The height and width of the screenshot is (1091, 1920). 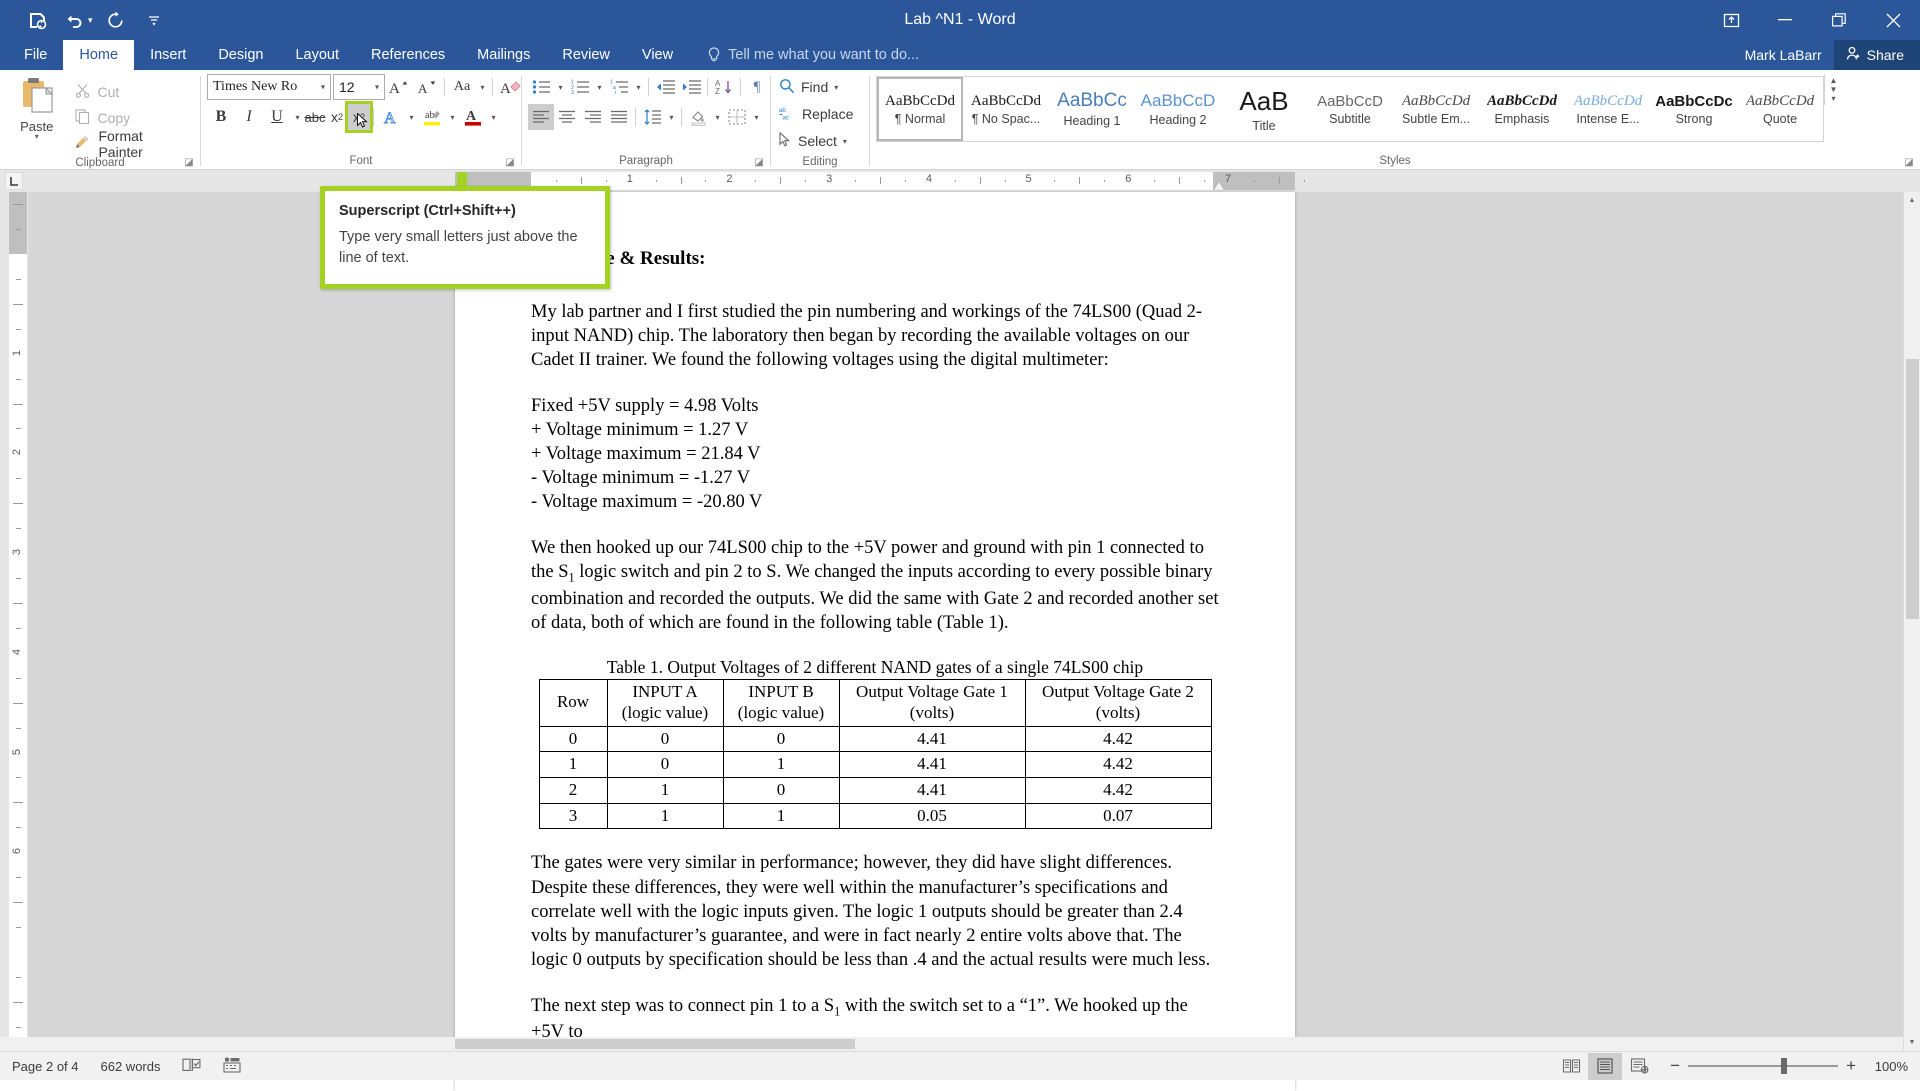 I want to click on zoom-track, so click(x=1763, y=1066).